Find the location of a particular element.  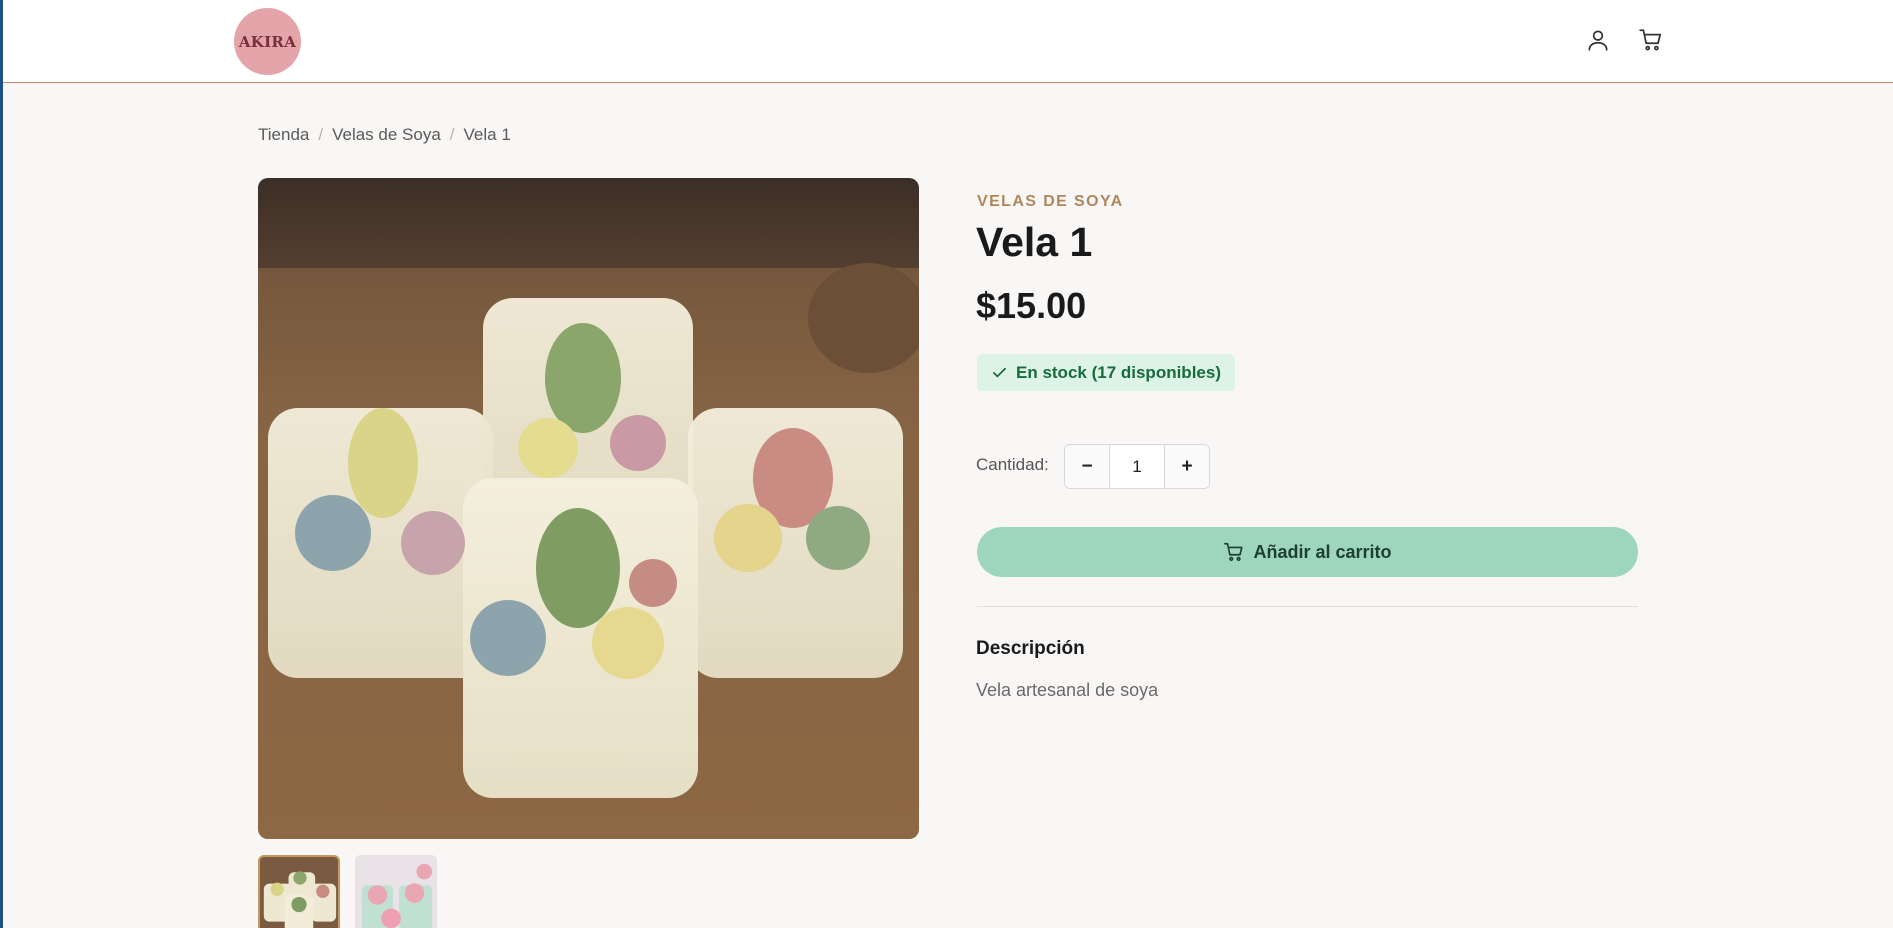

add-to-cart-button: Añadir al carrito is located at coordinates (1307, 552).